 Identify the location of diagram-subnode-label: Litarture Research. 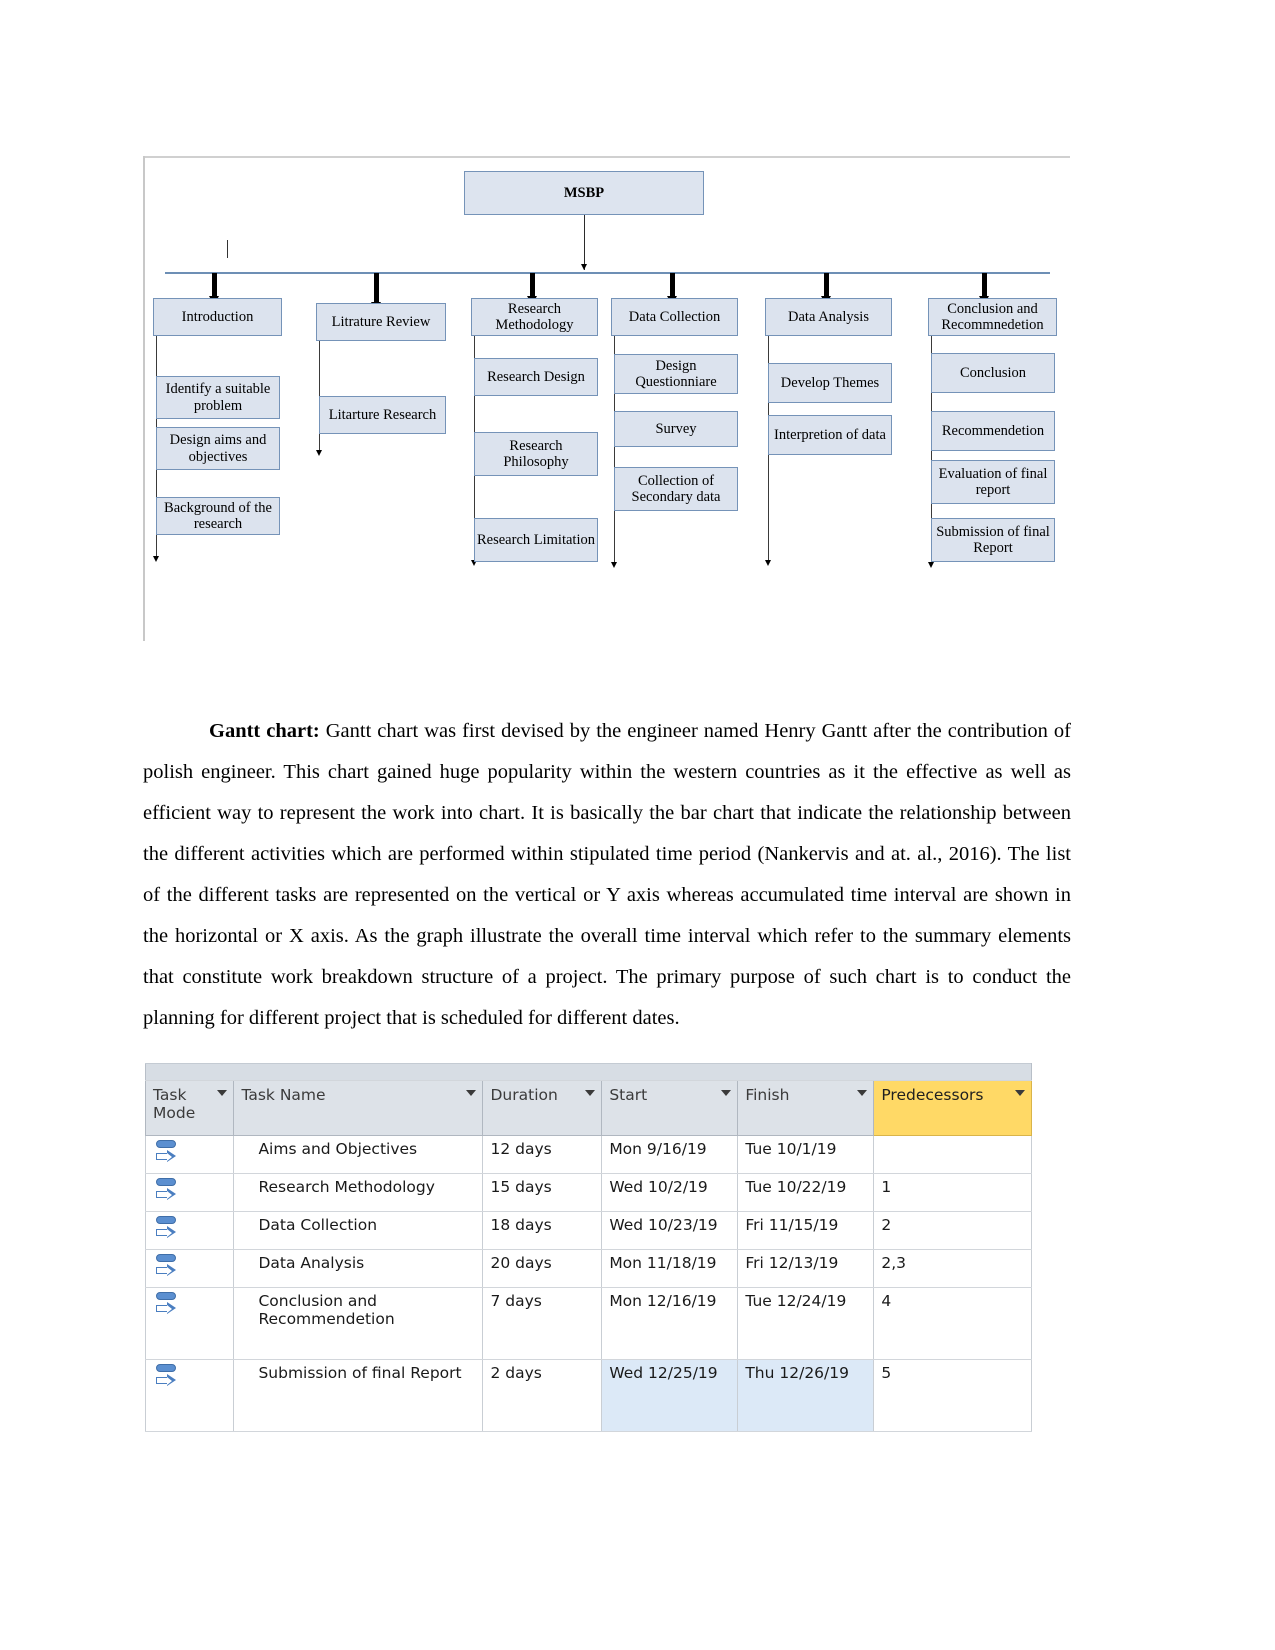
(382, 414).